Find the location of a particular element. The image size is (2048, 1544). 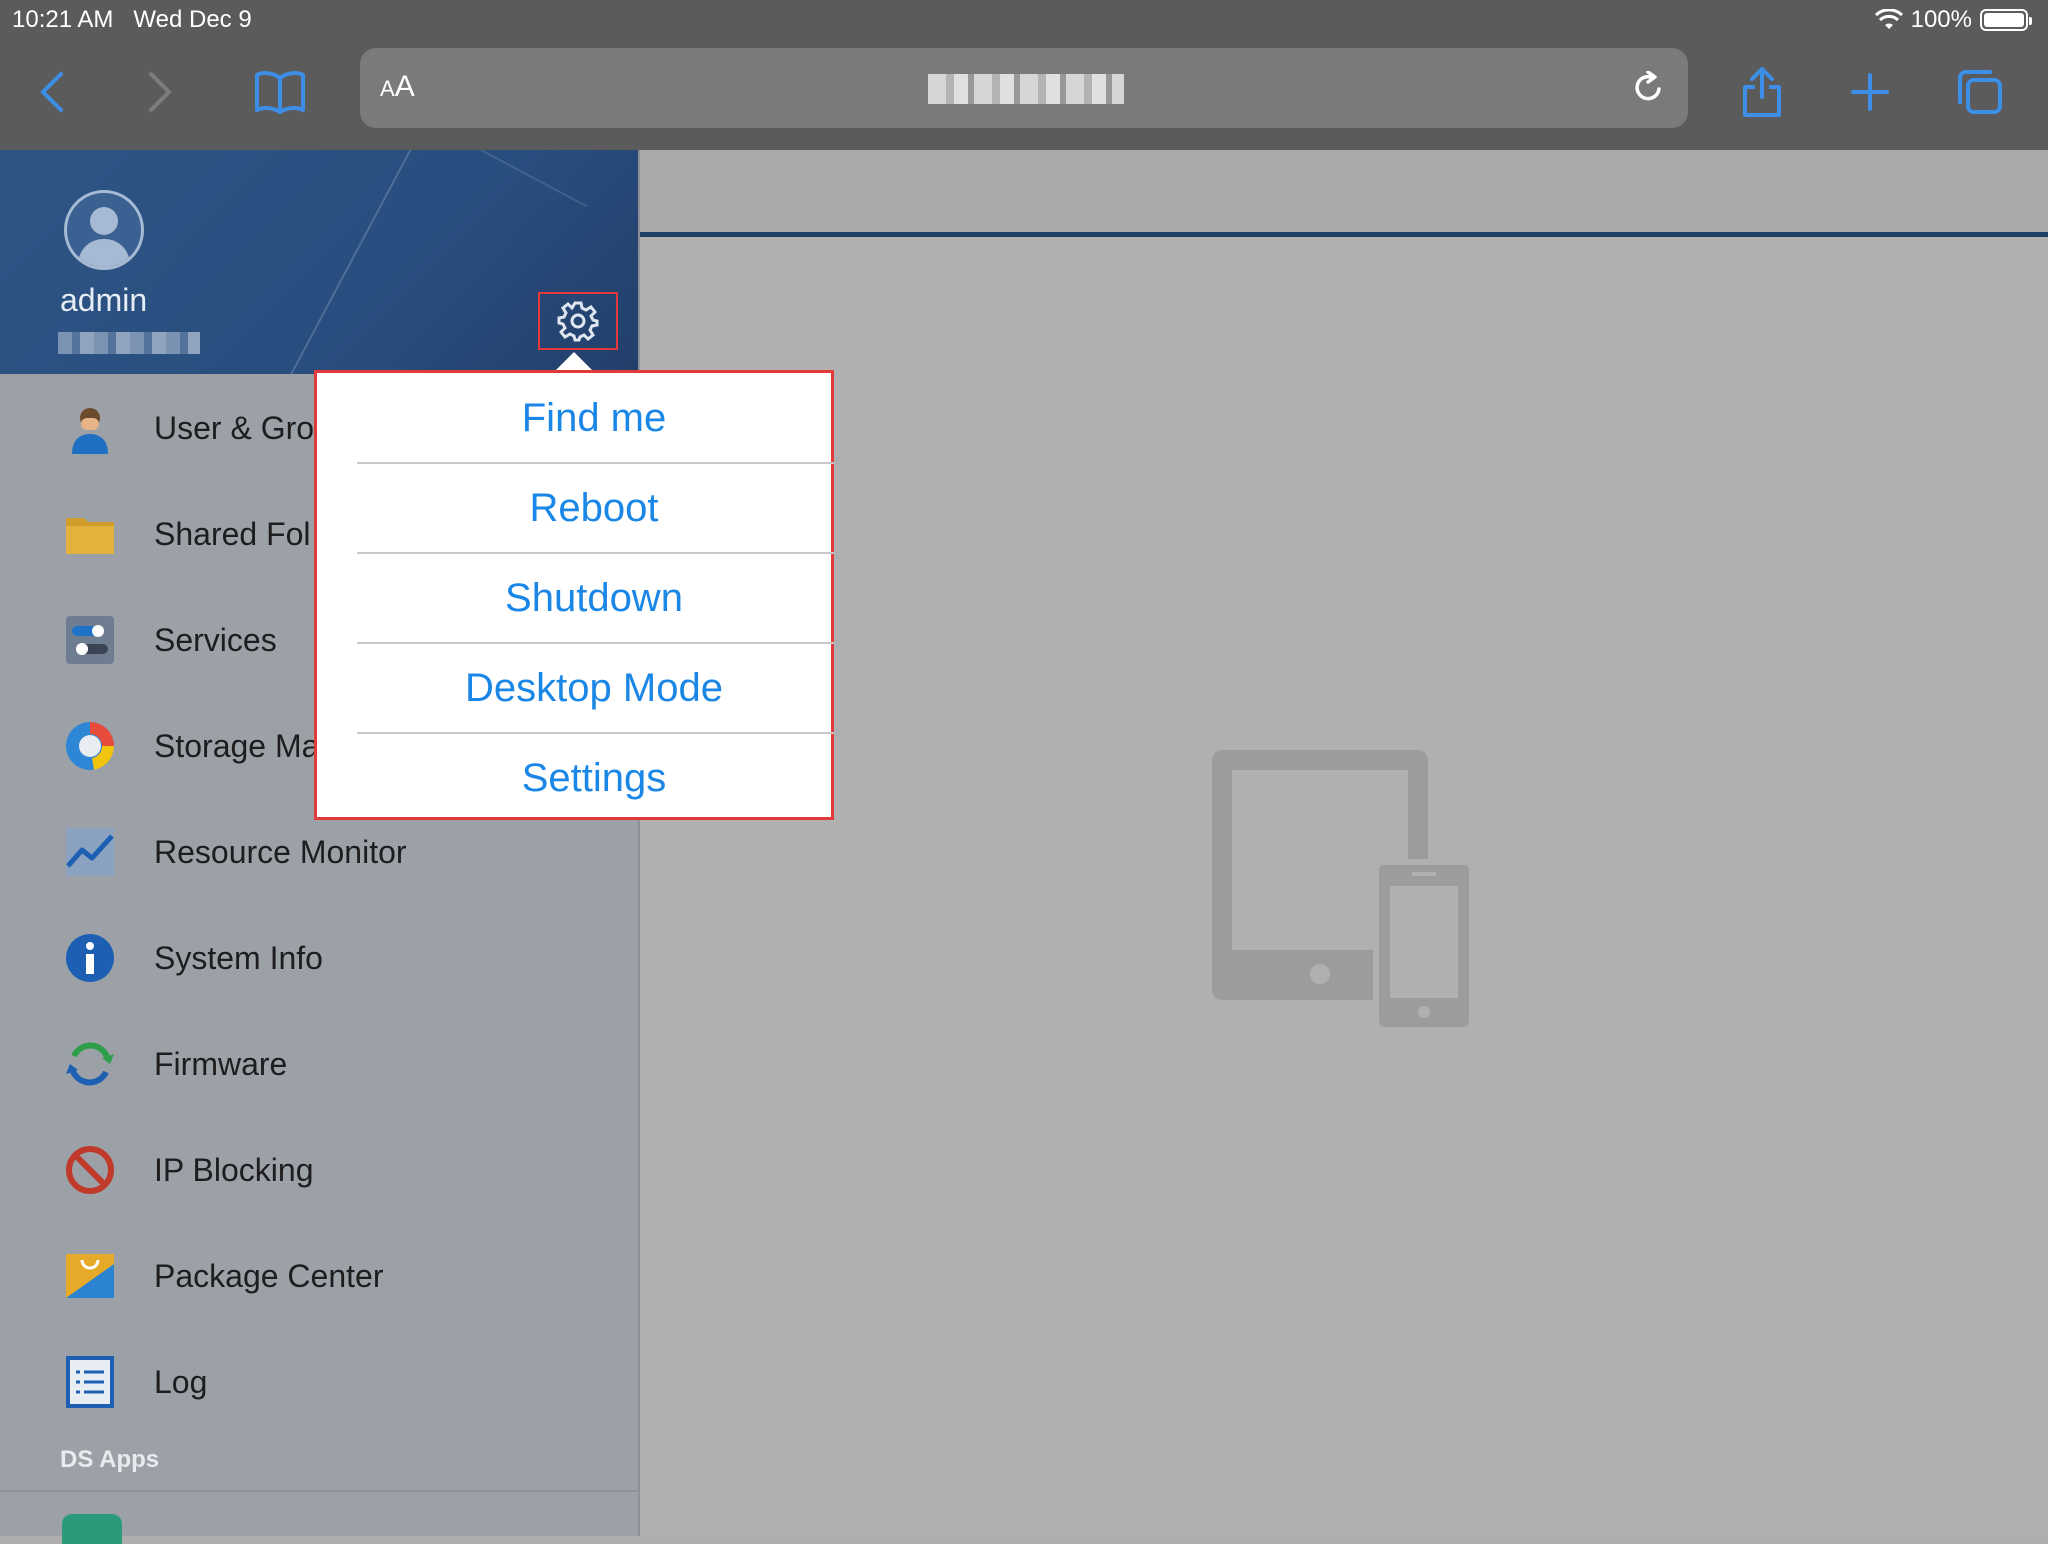

wifi-icon is located at coordinates (1888, 19).